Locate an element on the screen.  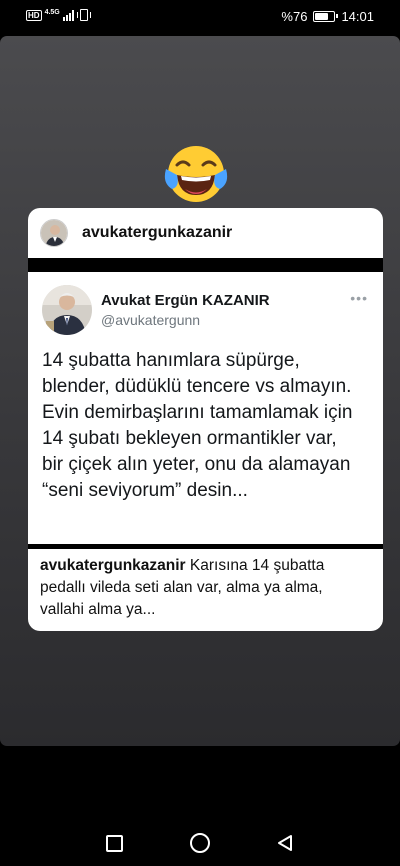
post-header: avukatergunkazanir is located at coordinates (205, 233).